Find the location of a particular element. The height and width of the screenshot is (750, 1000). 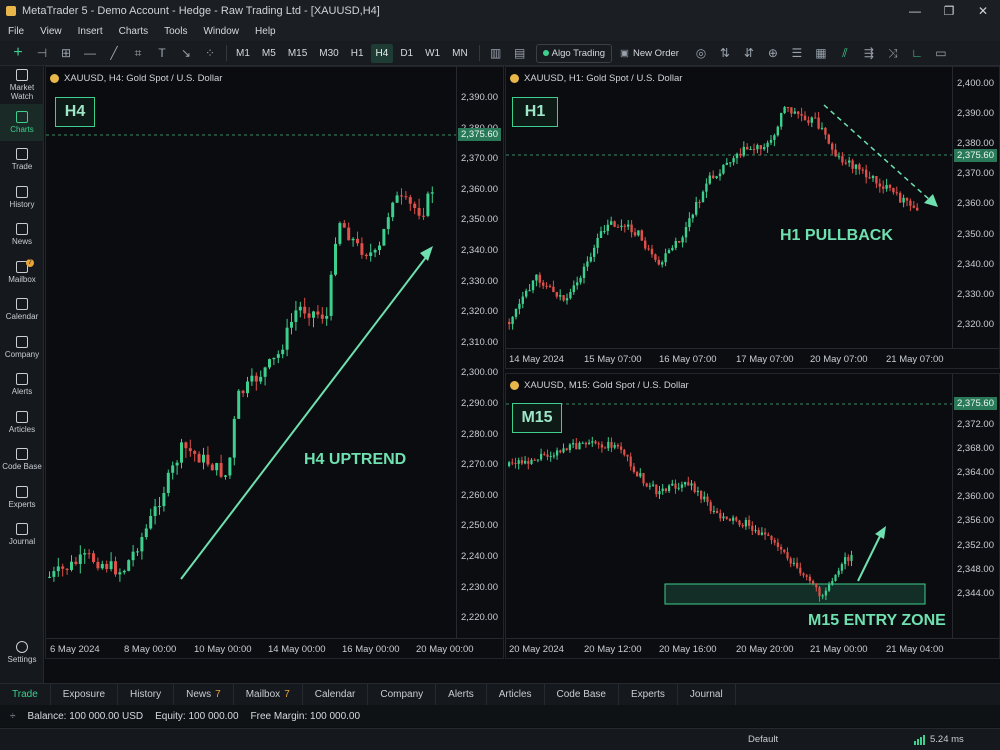

sidebar-item-settings: Settings is located at coordinates (22, 653).